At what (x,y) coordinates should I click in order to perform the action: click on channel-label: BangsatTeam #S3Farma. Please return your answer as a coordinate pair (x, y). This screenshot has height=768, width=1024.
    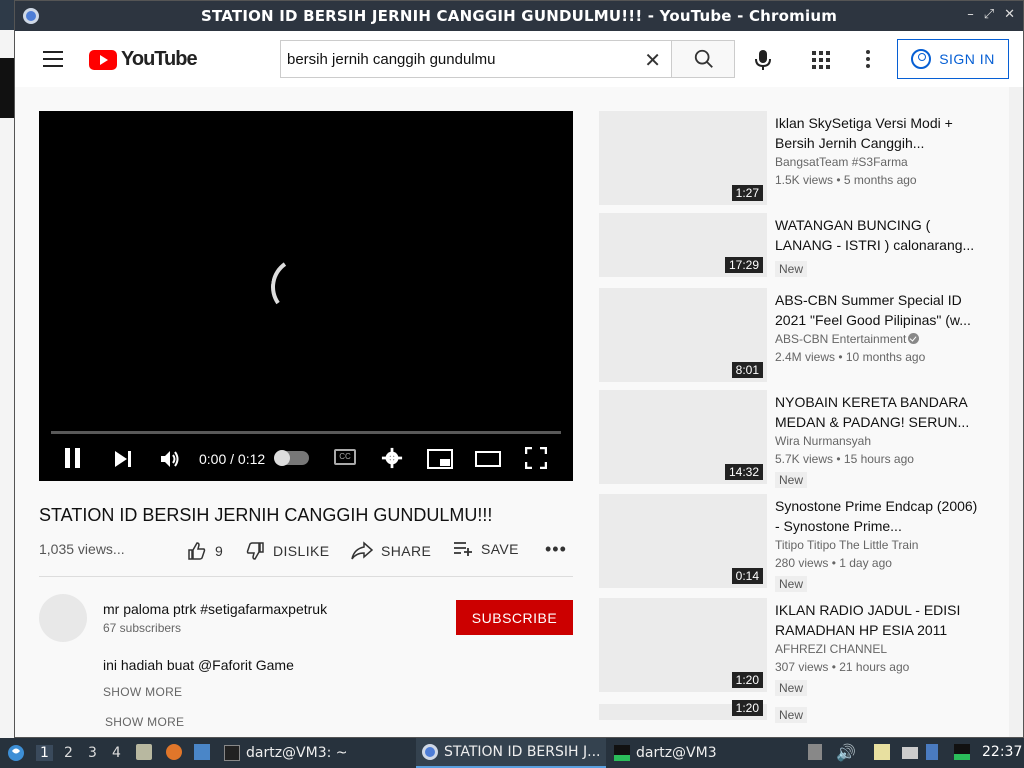
    Looking at the image, I should click on (841, 162).